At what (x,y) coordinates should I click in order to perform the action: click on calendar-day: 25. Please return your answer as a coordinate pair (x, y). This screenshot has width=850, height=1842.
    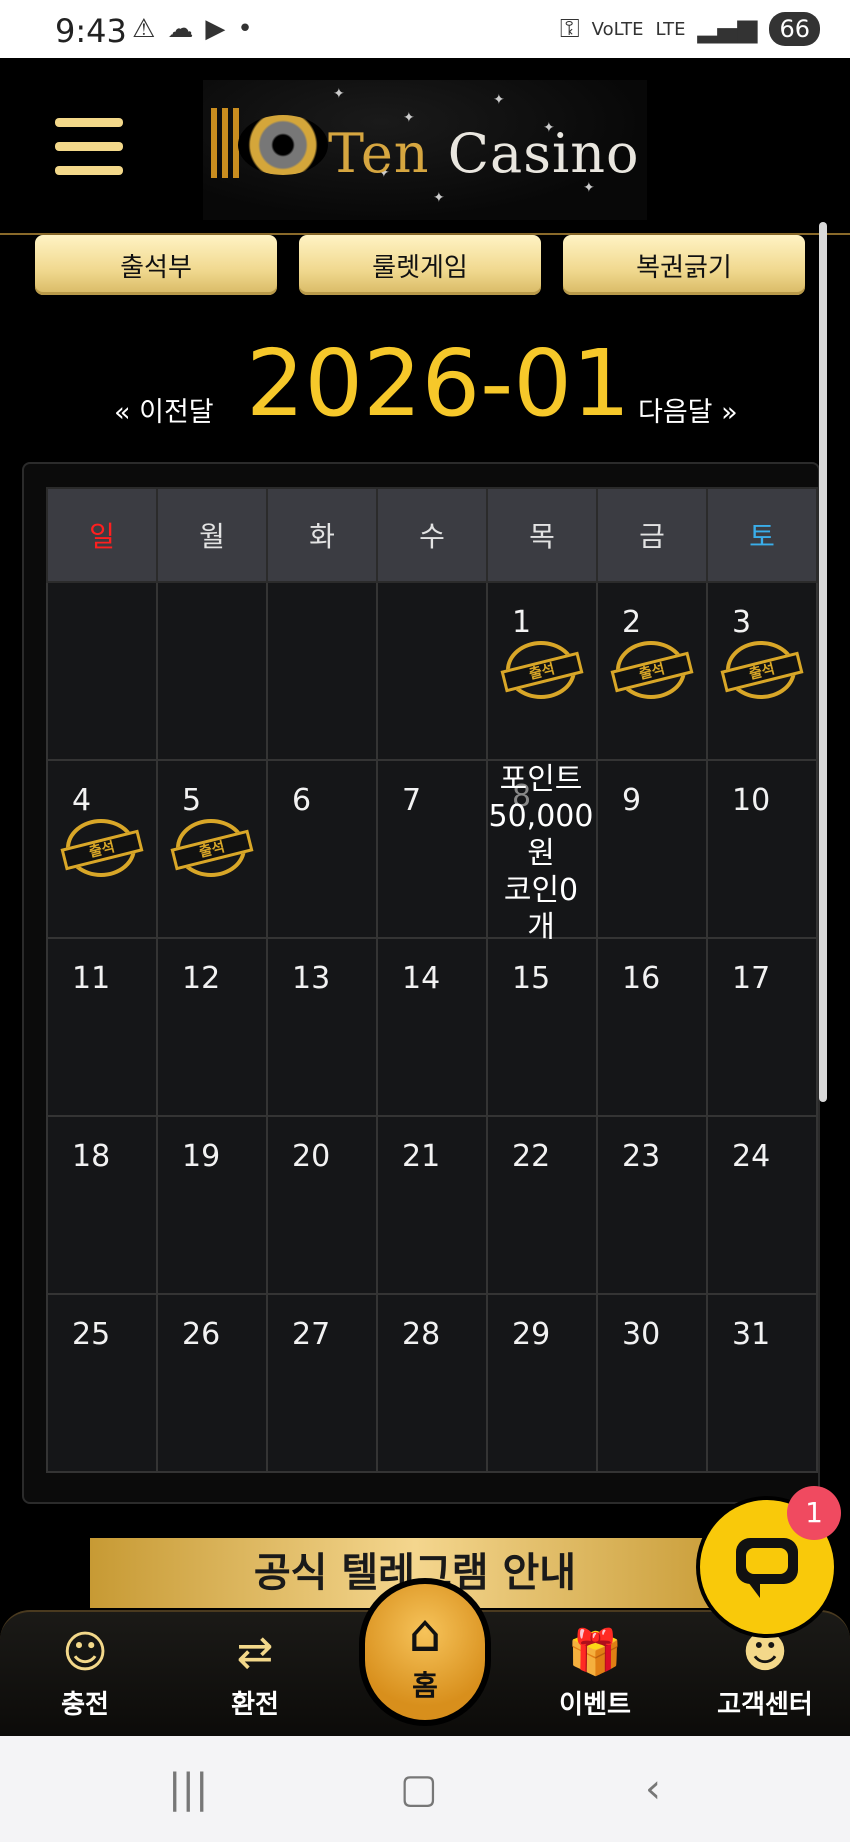
    Looking at the image, I should click on (102, 1383).